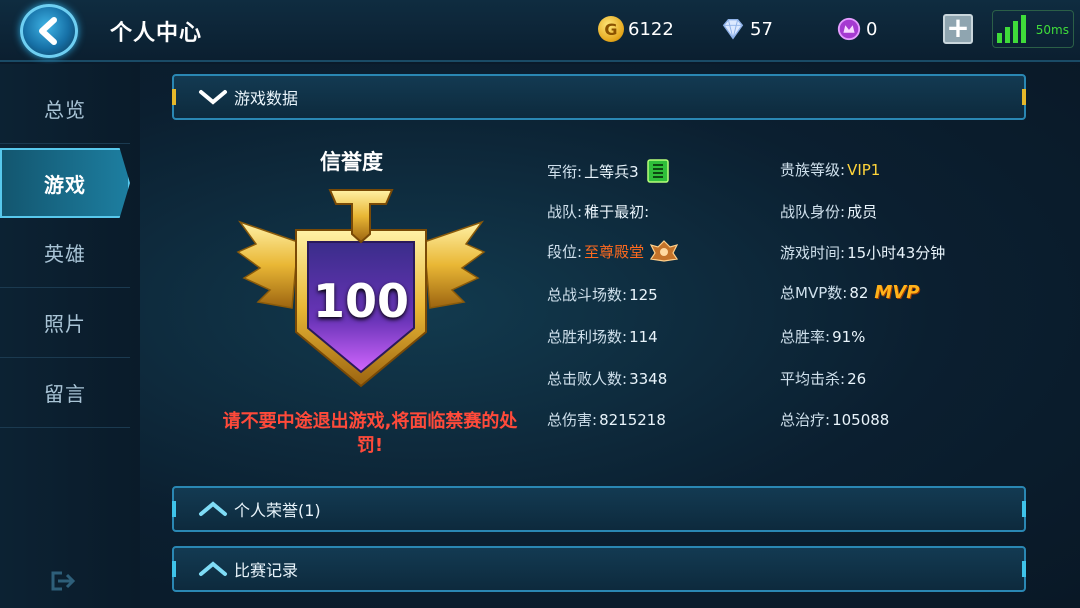  Describe the element at coordinates (651, 29) in the screenshot. I see `gold-amount: 6122` at that location.